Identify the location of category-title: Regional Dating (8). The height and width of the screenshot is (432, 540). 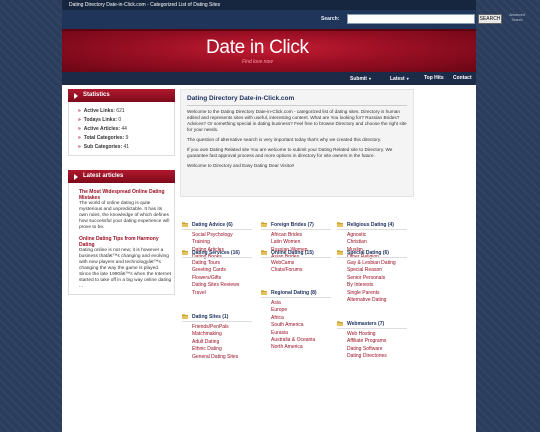
(294, 292).